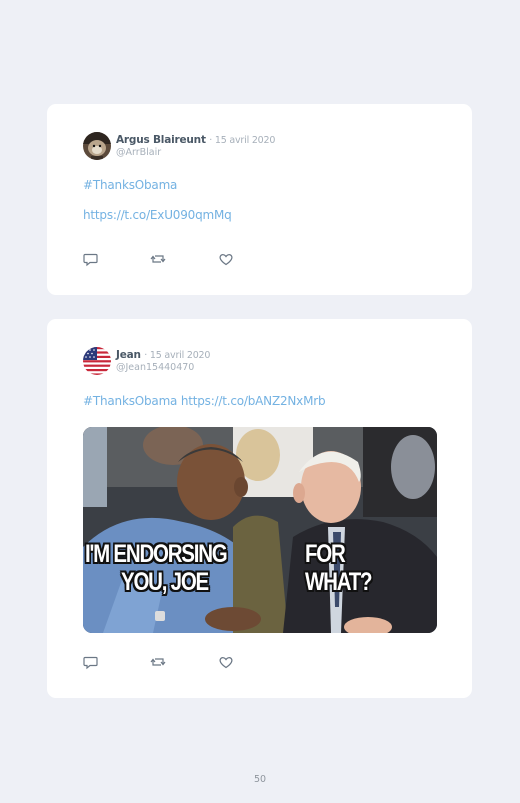 Image resolution: width=520 pixels, height=803 pixels. I want to click on author-name-text: Argus Blaireunt, so click(161, 140).